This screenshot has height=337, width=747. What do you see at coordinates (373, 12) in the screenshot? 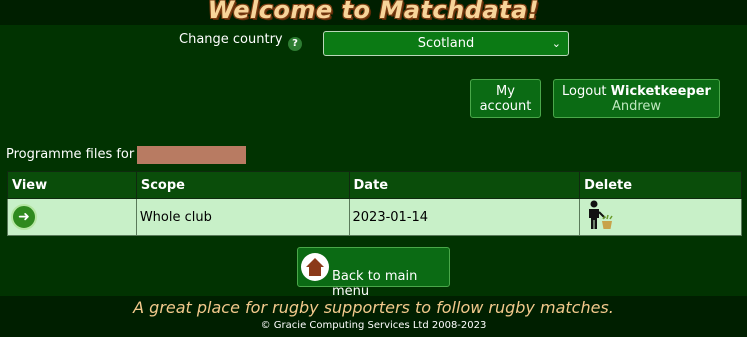
I see `site-title: Welcome to Matchdata!` at bounding box center [373, 12].